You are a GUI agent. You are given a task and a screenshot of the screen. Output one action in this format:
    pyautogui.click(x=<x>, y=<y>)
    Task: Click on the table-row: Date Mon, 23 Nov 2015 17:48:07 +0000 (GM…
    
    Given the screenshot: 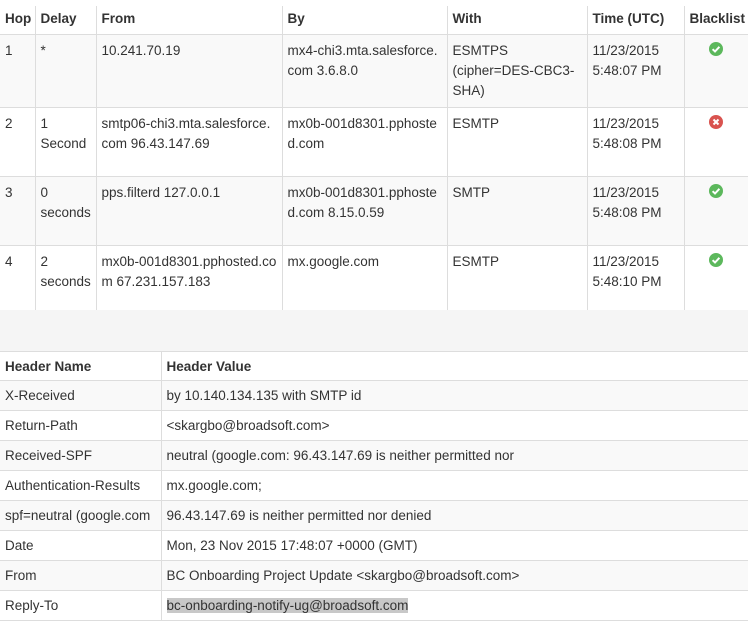 What is the action you would take?
    pyautogui.click(x=374, y=545)
    